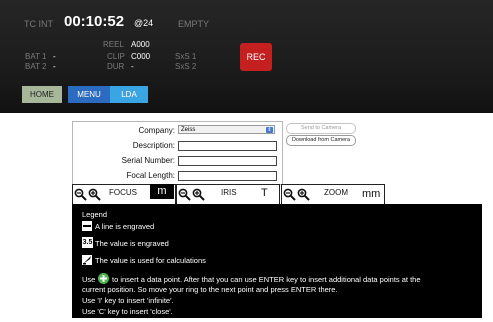  I want to click on battery2-value: -, so click(54, 66).